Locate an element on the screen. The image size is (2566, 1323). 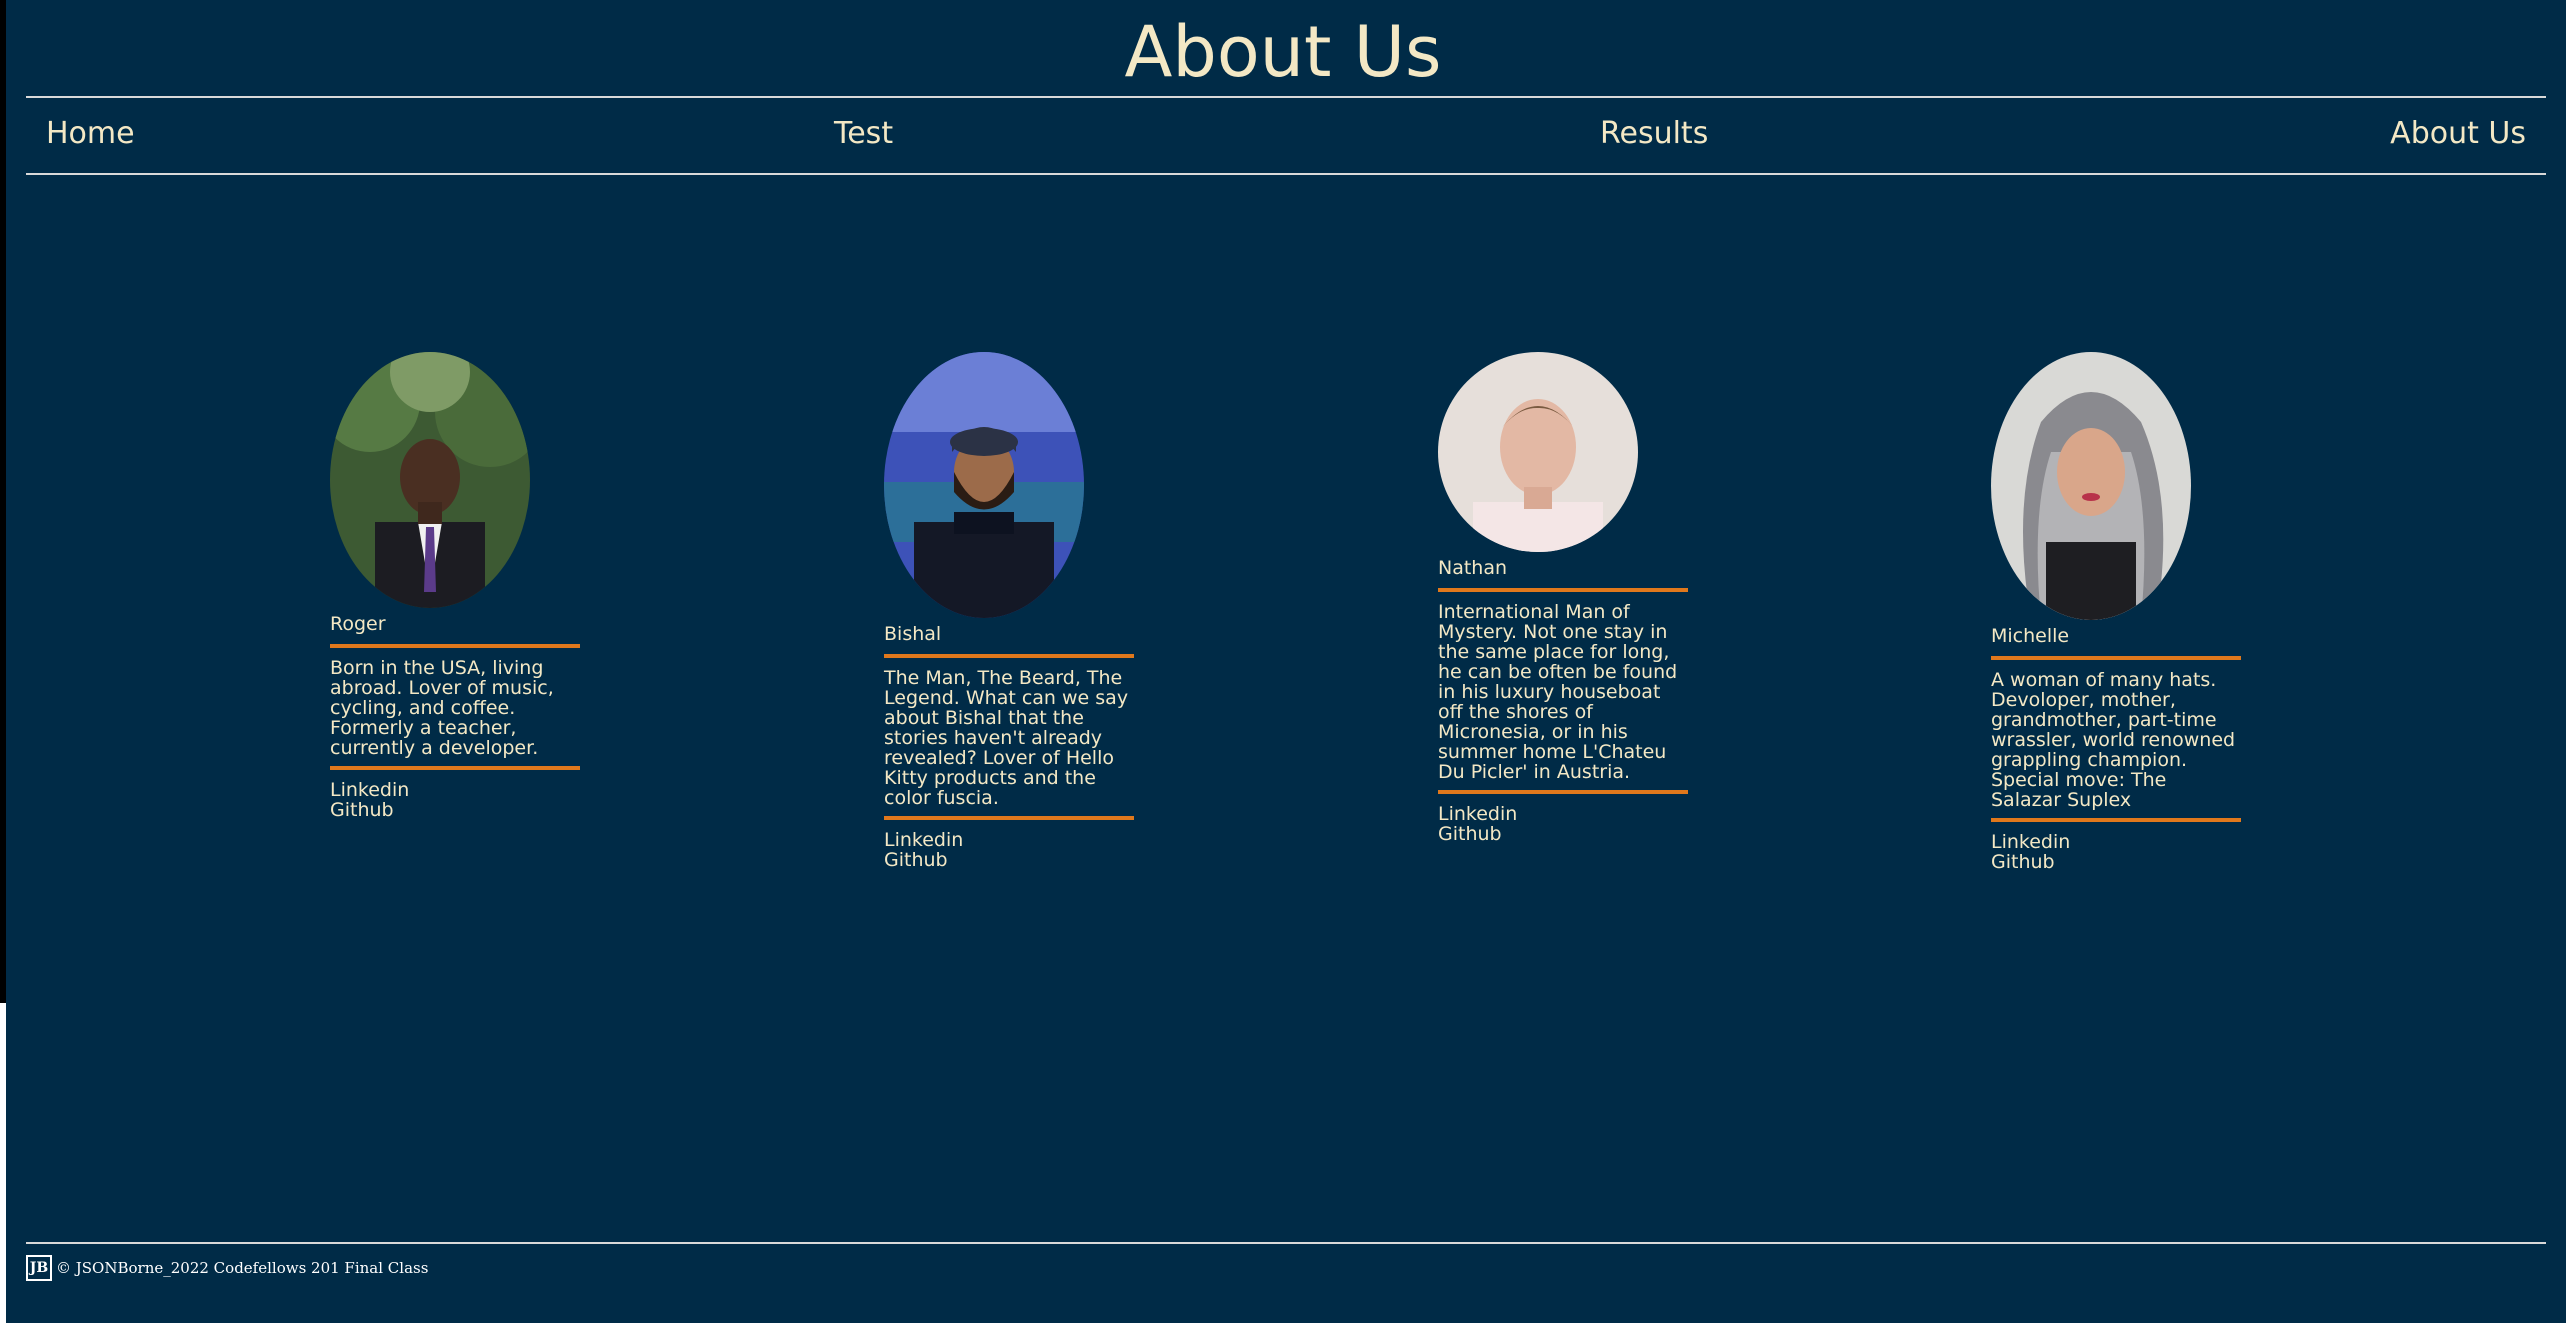
nav-home-link: Home is located at coordinates (90, 134).